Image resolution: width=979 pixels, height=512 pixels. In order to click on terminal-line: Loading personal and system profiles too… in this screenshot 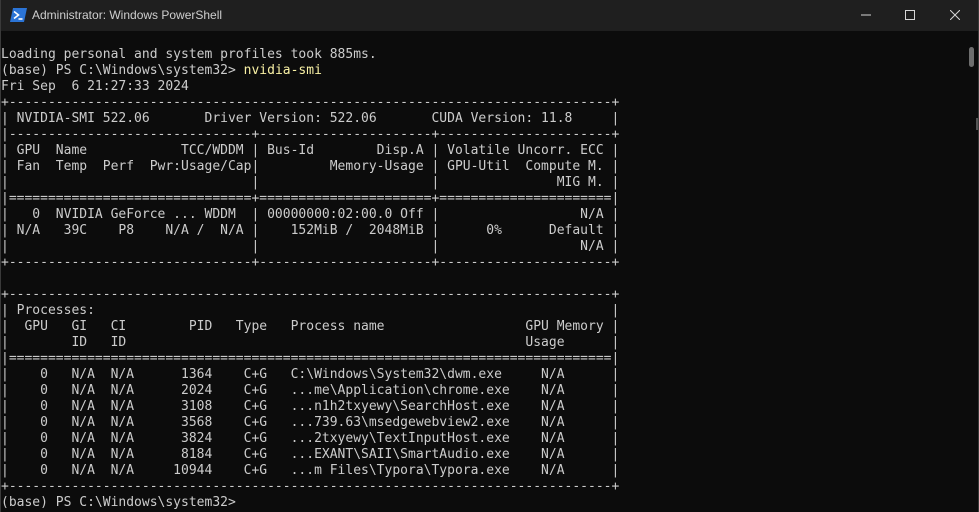, I will do `click(189, 54)`.